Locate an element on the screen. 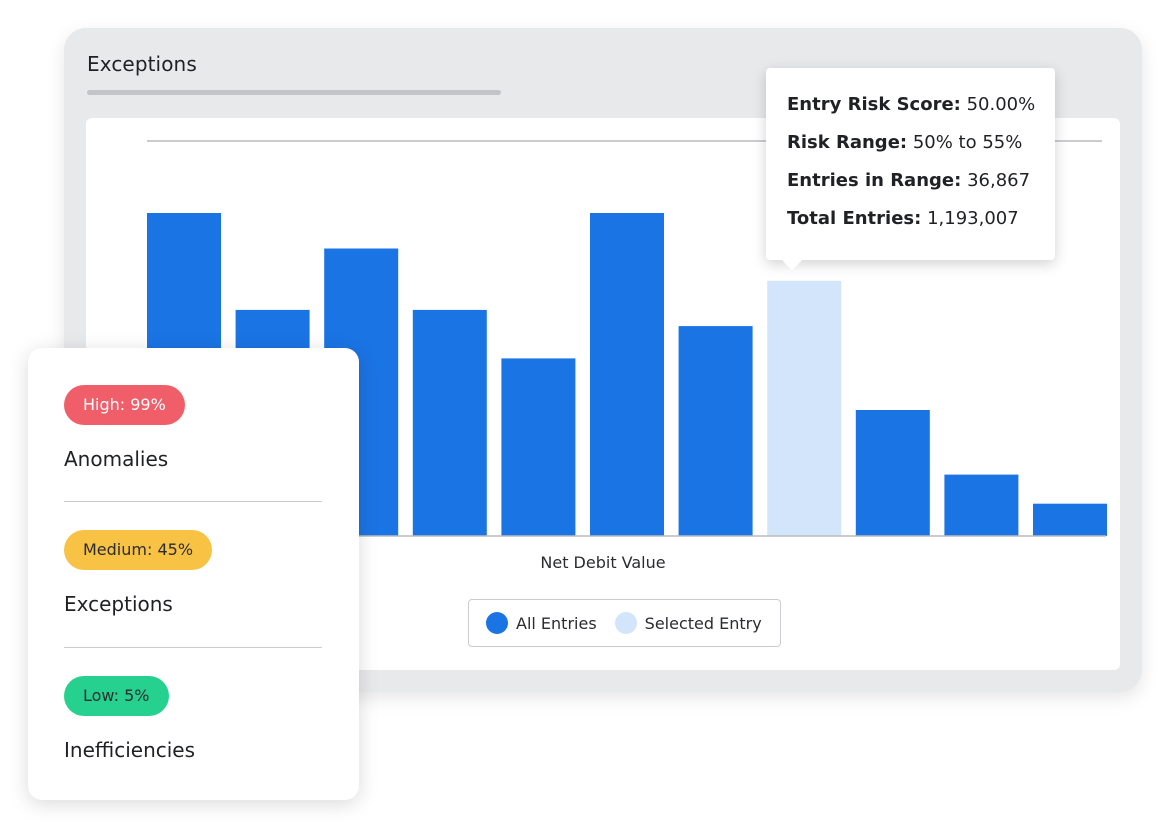  tooltip-value: 1,193,007 is located at coordinates (973, 218).